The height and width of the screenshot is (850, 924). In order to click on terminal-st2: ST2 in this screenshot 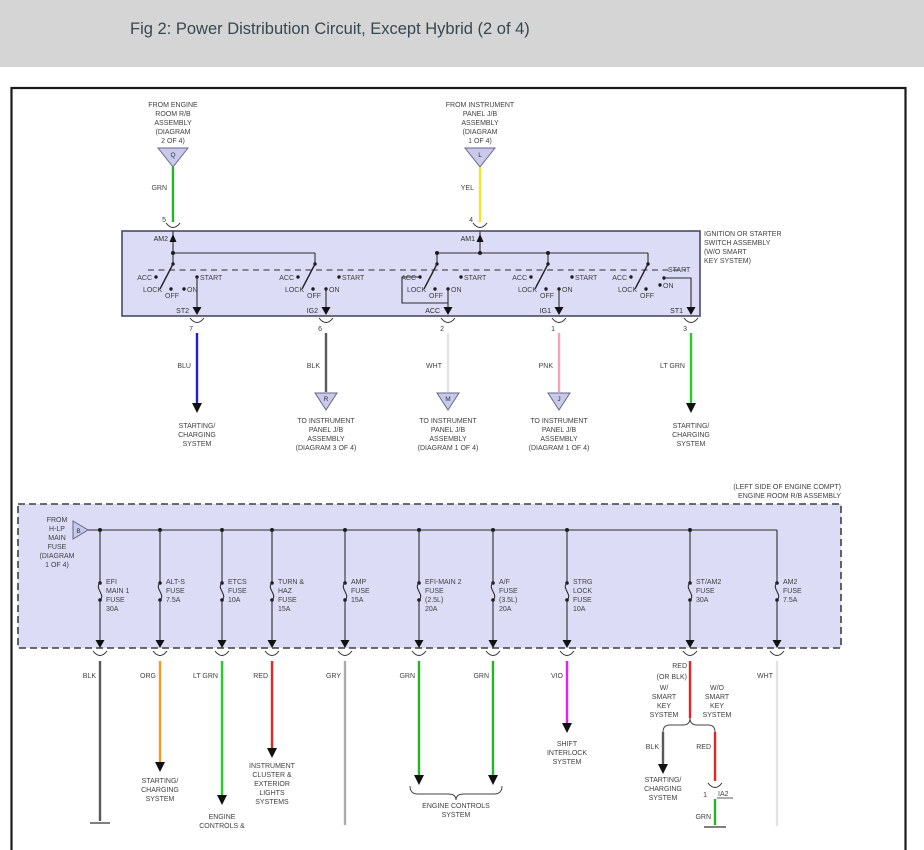, I will do `click(182, 311)`.